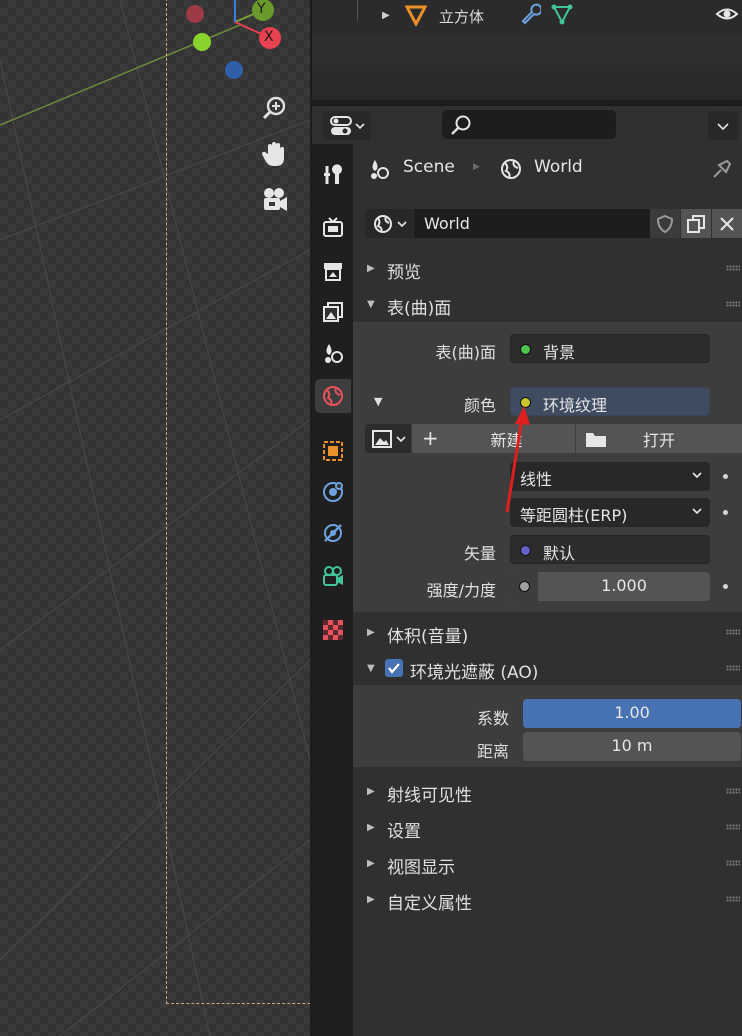 This screenshot has width=742, height=1036. What do you see at coordinates (380, 169) in the screenshot?
I see `scene-icon` at bounding box center [380, 169].